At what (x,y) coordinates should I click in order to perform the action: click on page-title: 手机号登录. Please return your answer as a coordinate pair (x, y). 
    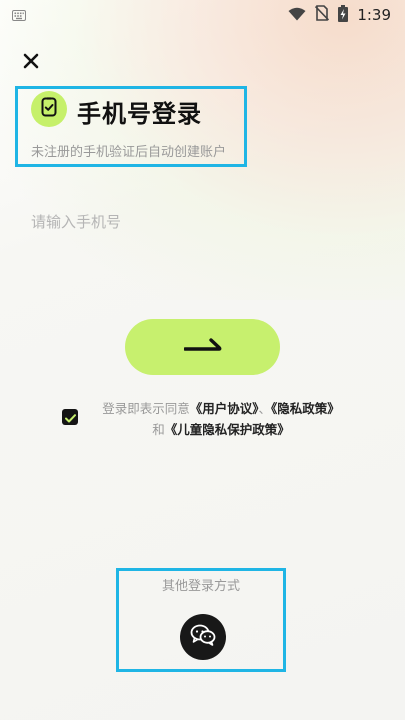
    Looking at the image, I should click on (139, 114).